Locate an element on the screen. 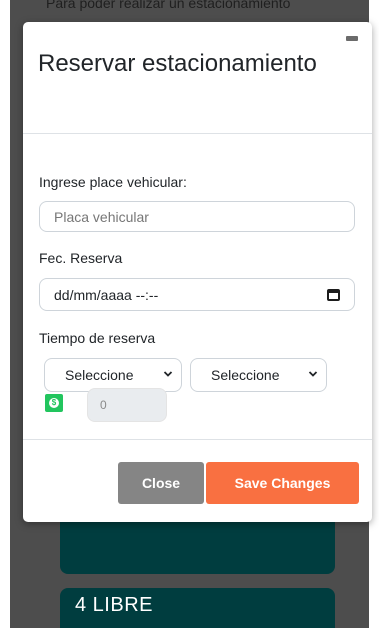 The width and height of the screenshot is (379, 628). date-input: dd/mm/aaaa --:-- is located at coordinates (197, 294).